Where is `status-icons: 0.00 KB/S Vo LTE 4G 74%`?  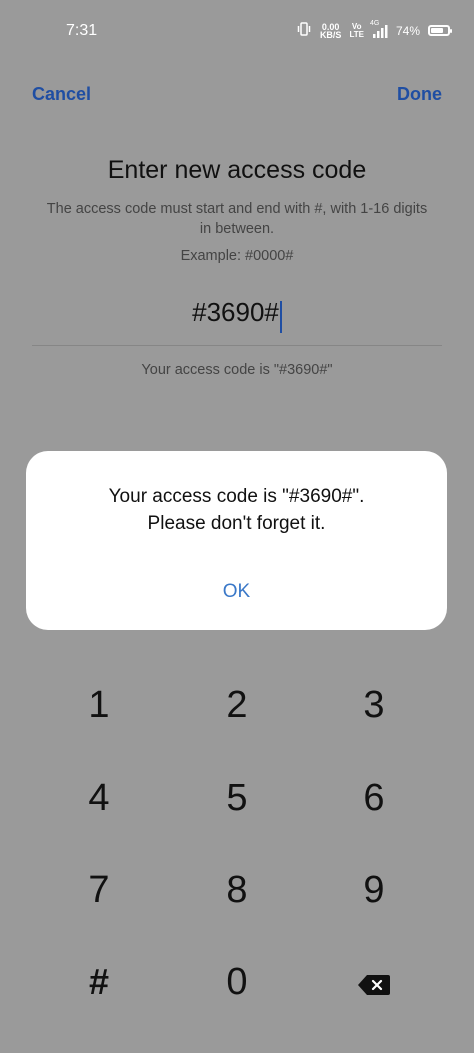
status-icons: 0.00 KB/S Vo LTE 4G 74% is located at coordinates (374, 30).